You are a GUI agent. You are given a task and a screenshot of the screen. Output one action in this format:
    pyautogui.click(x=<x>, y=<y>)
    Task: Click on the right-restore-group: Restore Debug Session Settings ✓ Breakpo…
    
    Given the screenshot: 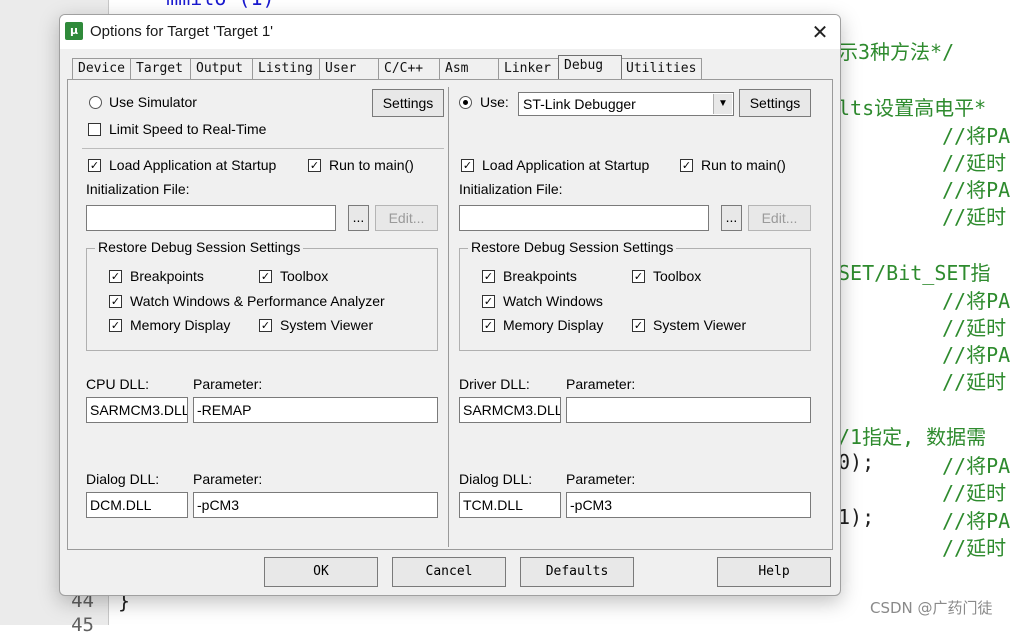 What is the action you would take?
    pyautogui.click(x=635, y=295)
    